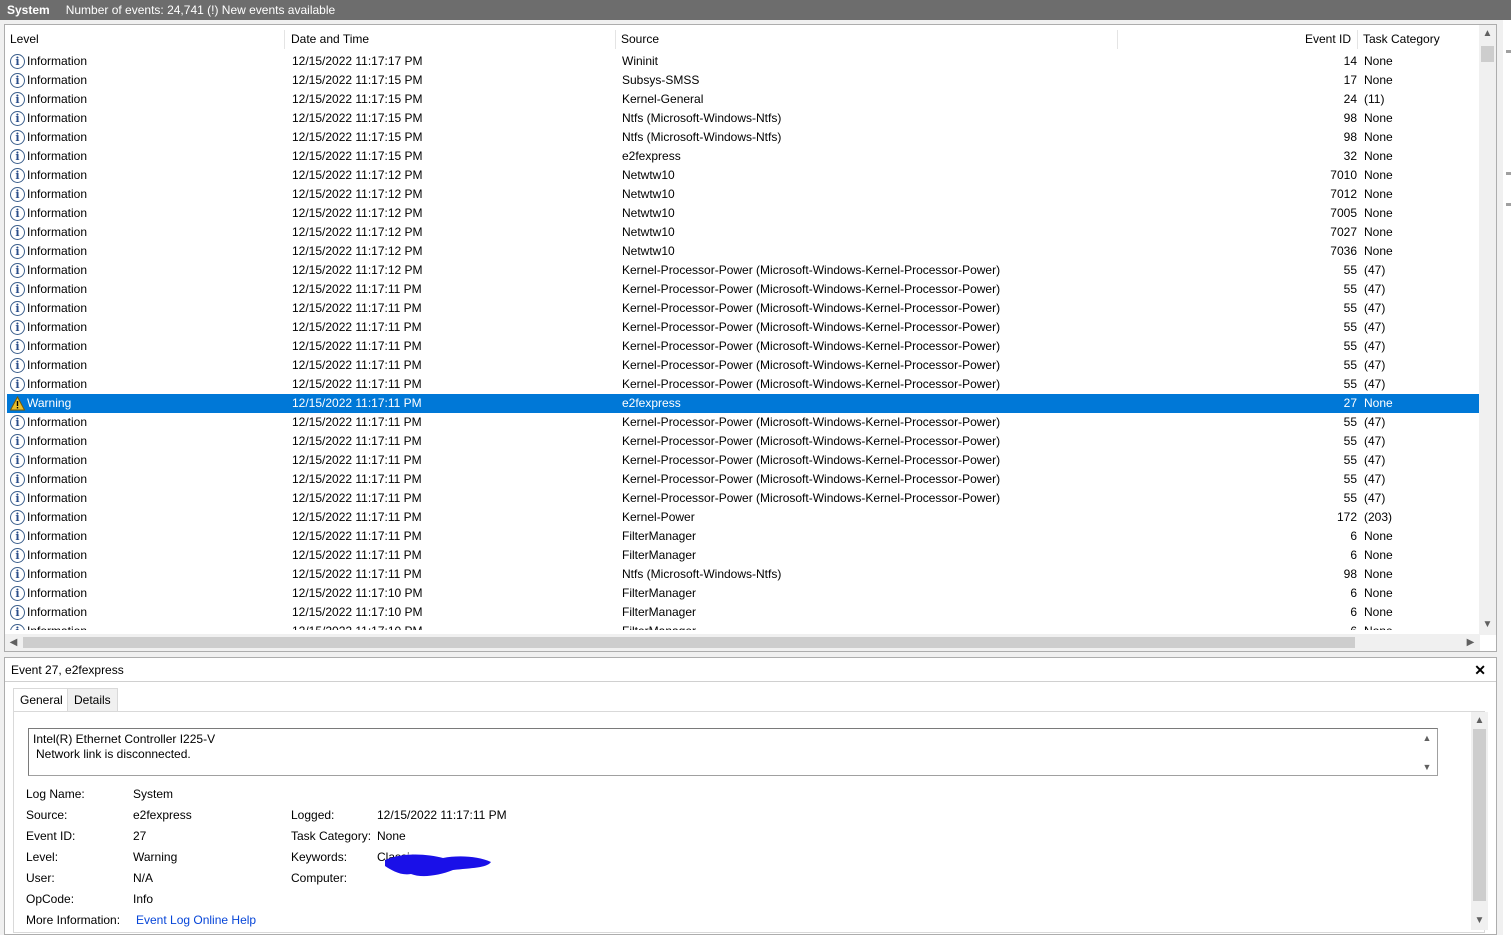 This screenshot has height=935, width=1511. What do you see at coordinates (1487, 54) in the screenshot?
I see `vertical-scroll-thumb` at bounding box center [1487, 54].